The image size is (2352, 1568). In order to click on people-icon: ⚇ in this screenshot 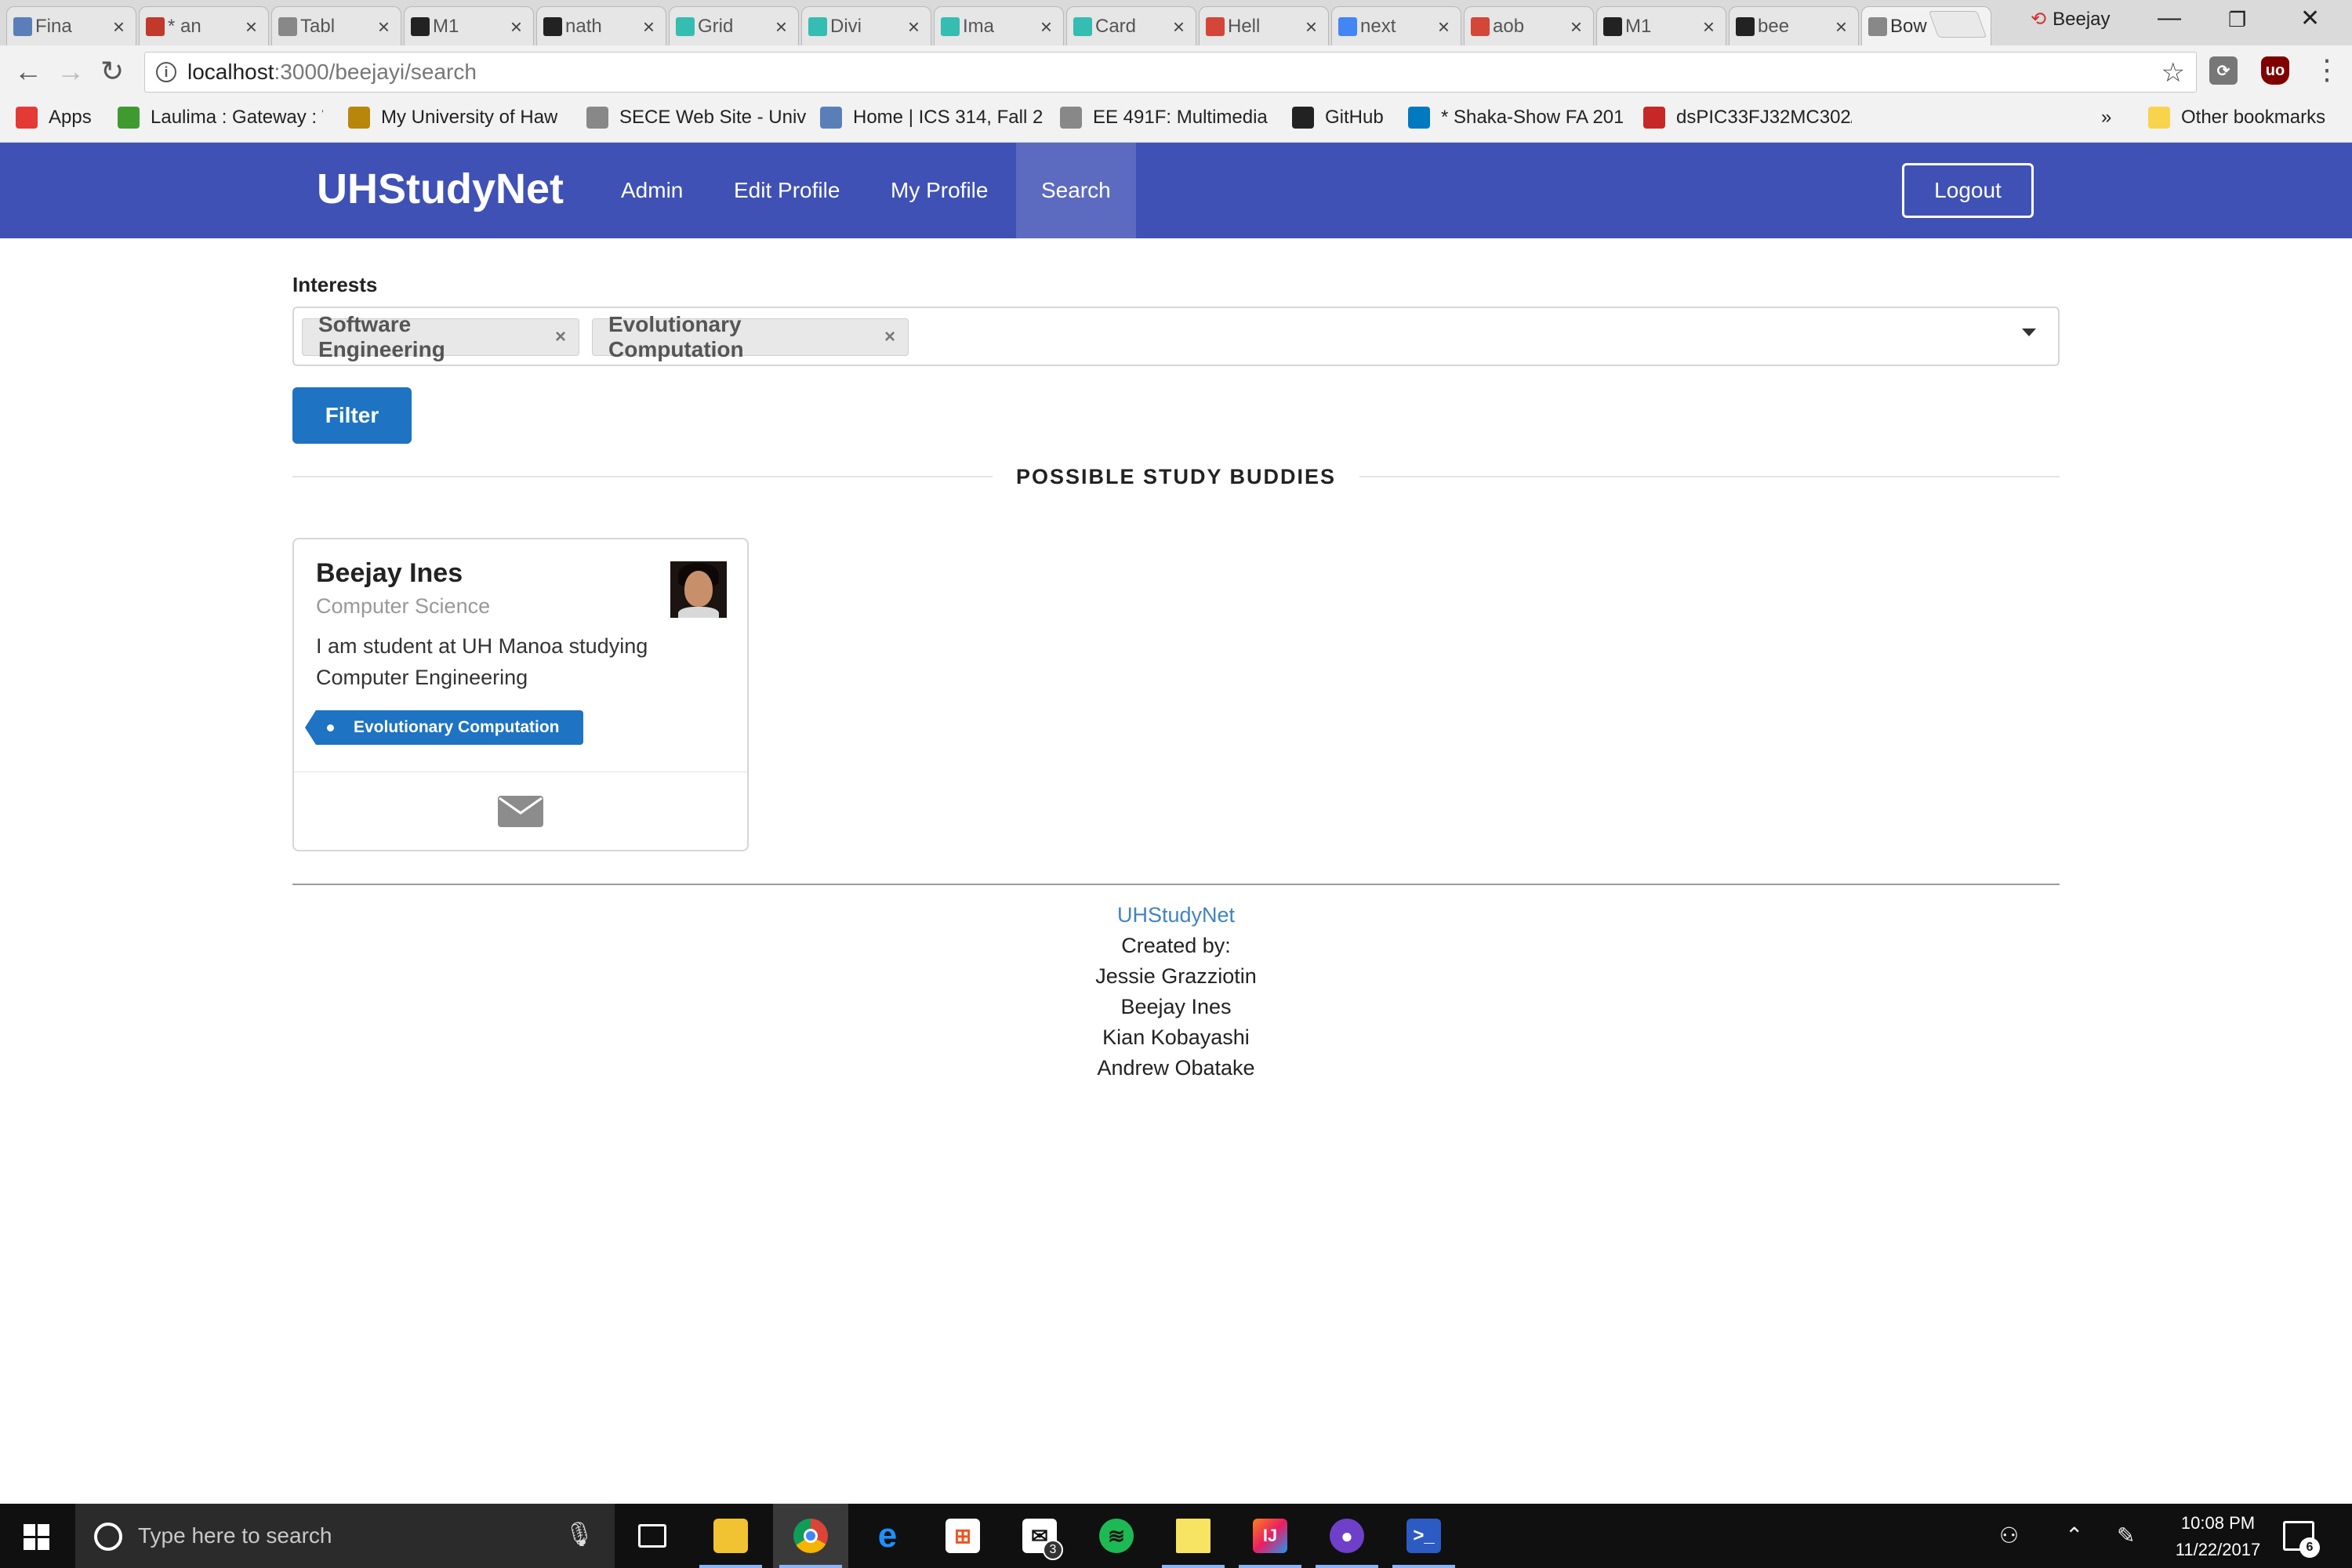, I will do `click(2009, 1535)`.